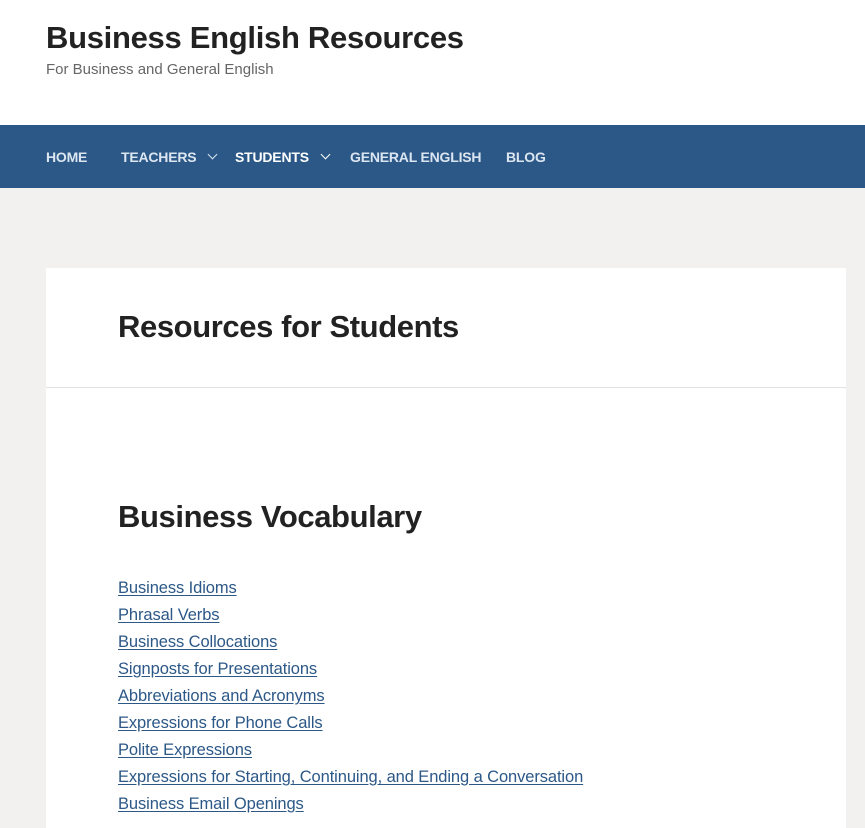 This screenshot has height=828, width=865. I want to click on nav-item-label: TEACHERS, so click(159, 156).